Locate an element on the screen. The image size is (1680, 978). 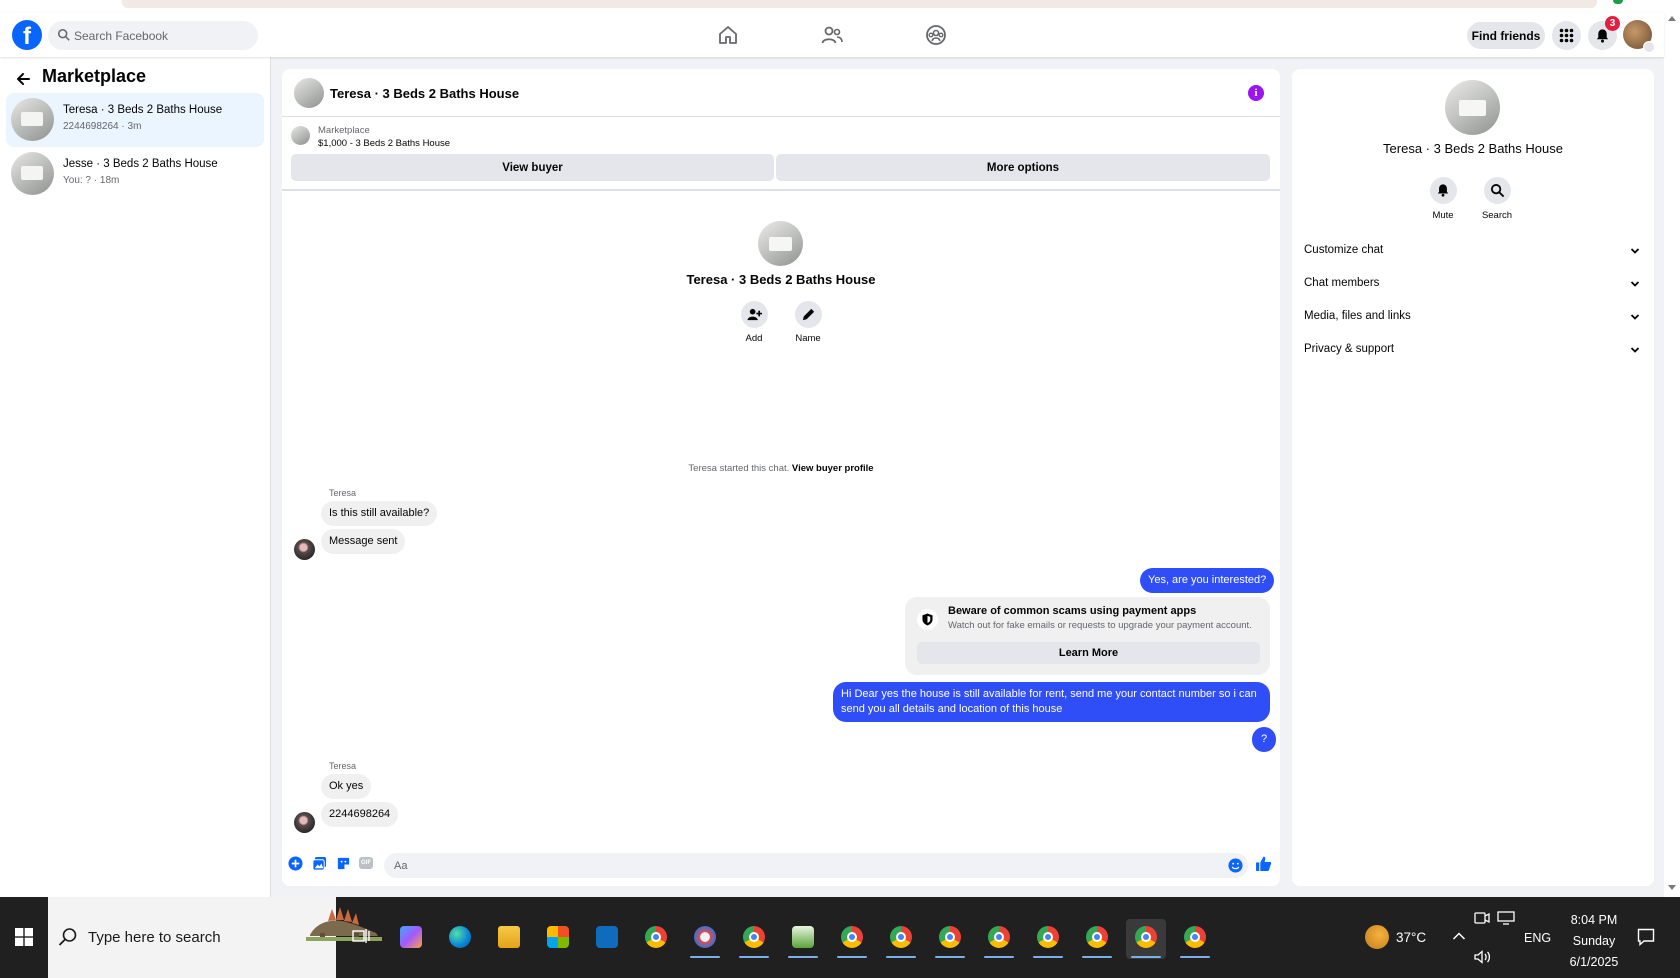
temperature-readout: 37°C is located at coordinates (1411, 937).